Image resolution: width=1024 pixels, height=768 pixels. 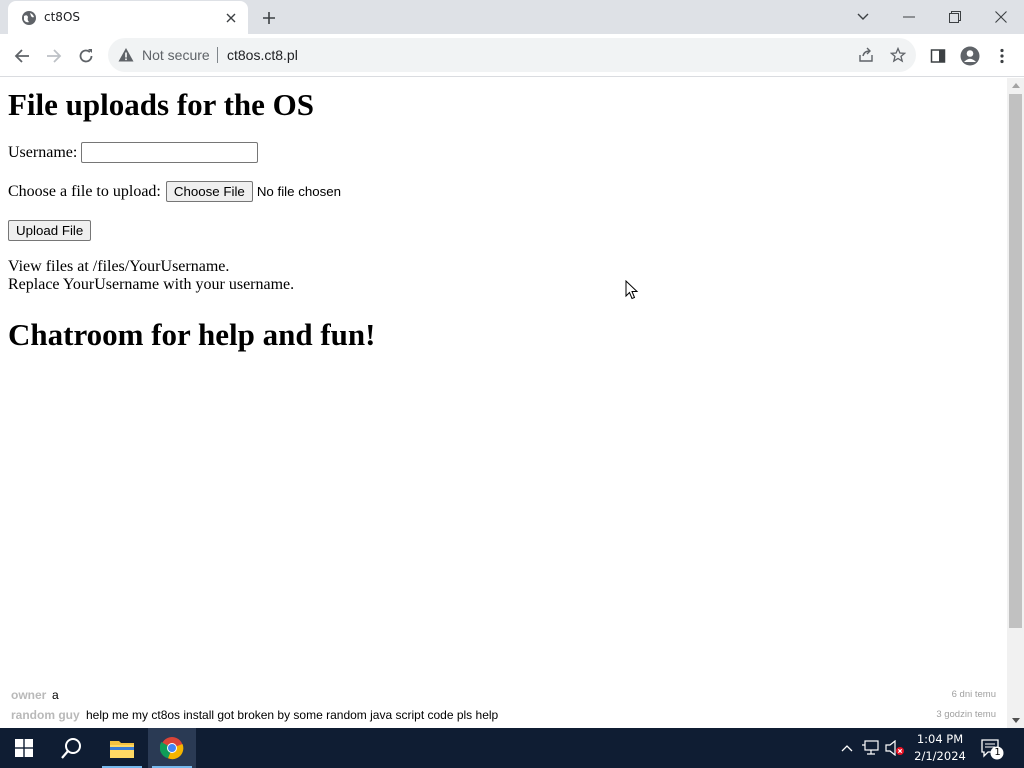 I want to click on username-input, so click(x=170, y=152).